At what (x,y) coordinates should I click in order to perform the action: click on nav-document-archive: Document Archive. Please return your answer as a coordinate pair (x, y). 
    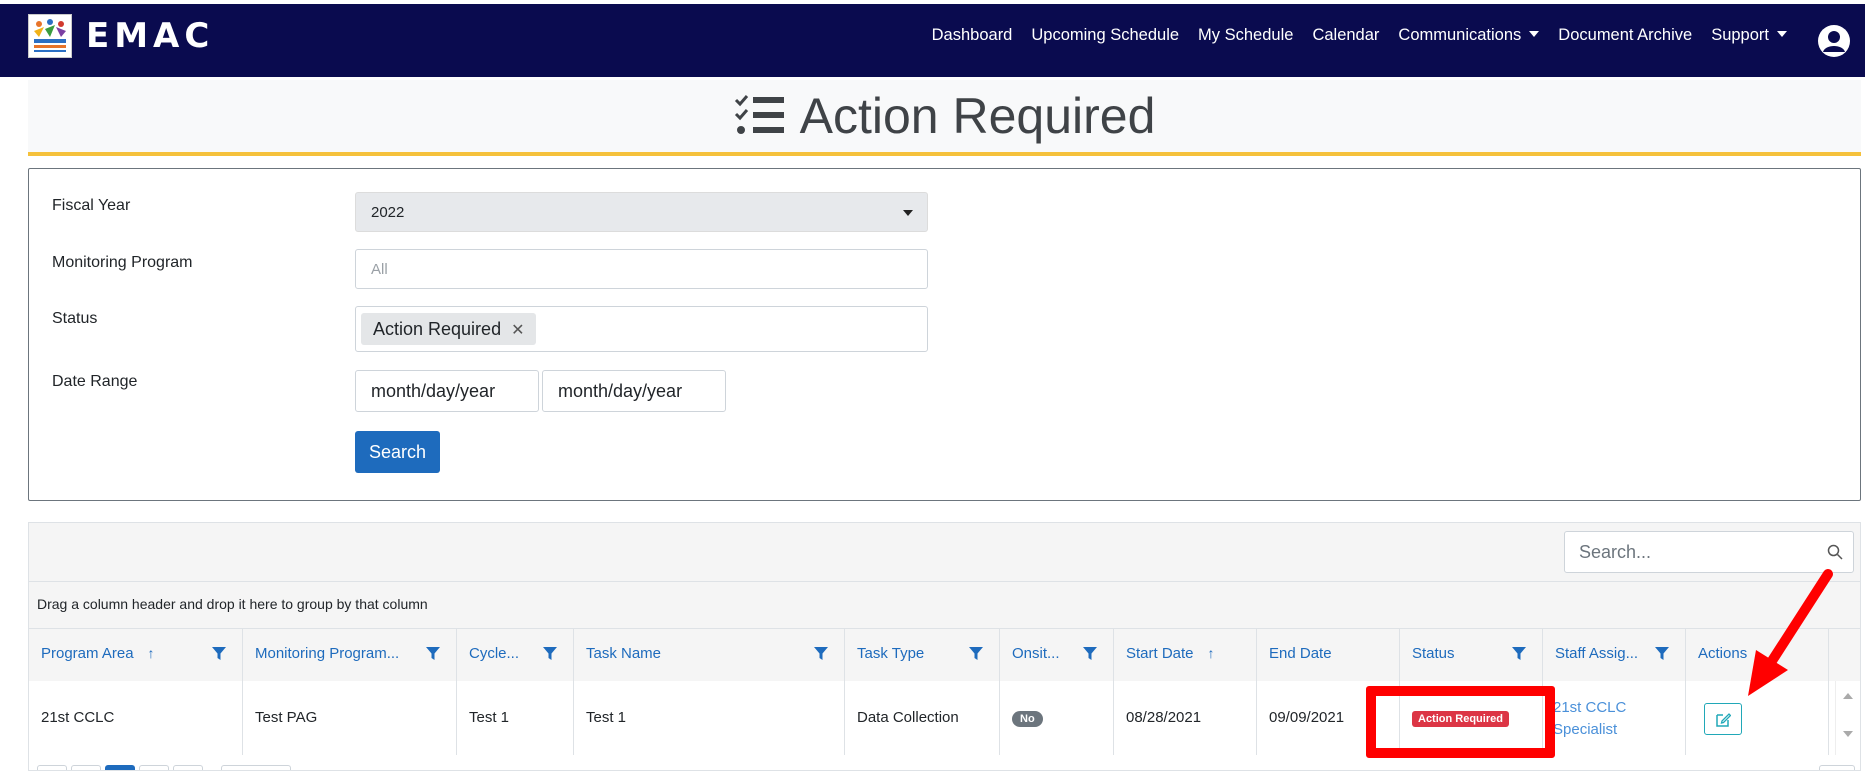
    Looking at the image, I should click on (1625, 35).